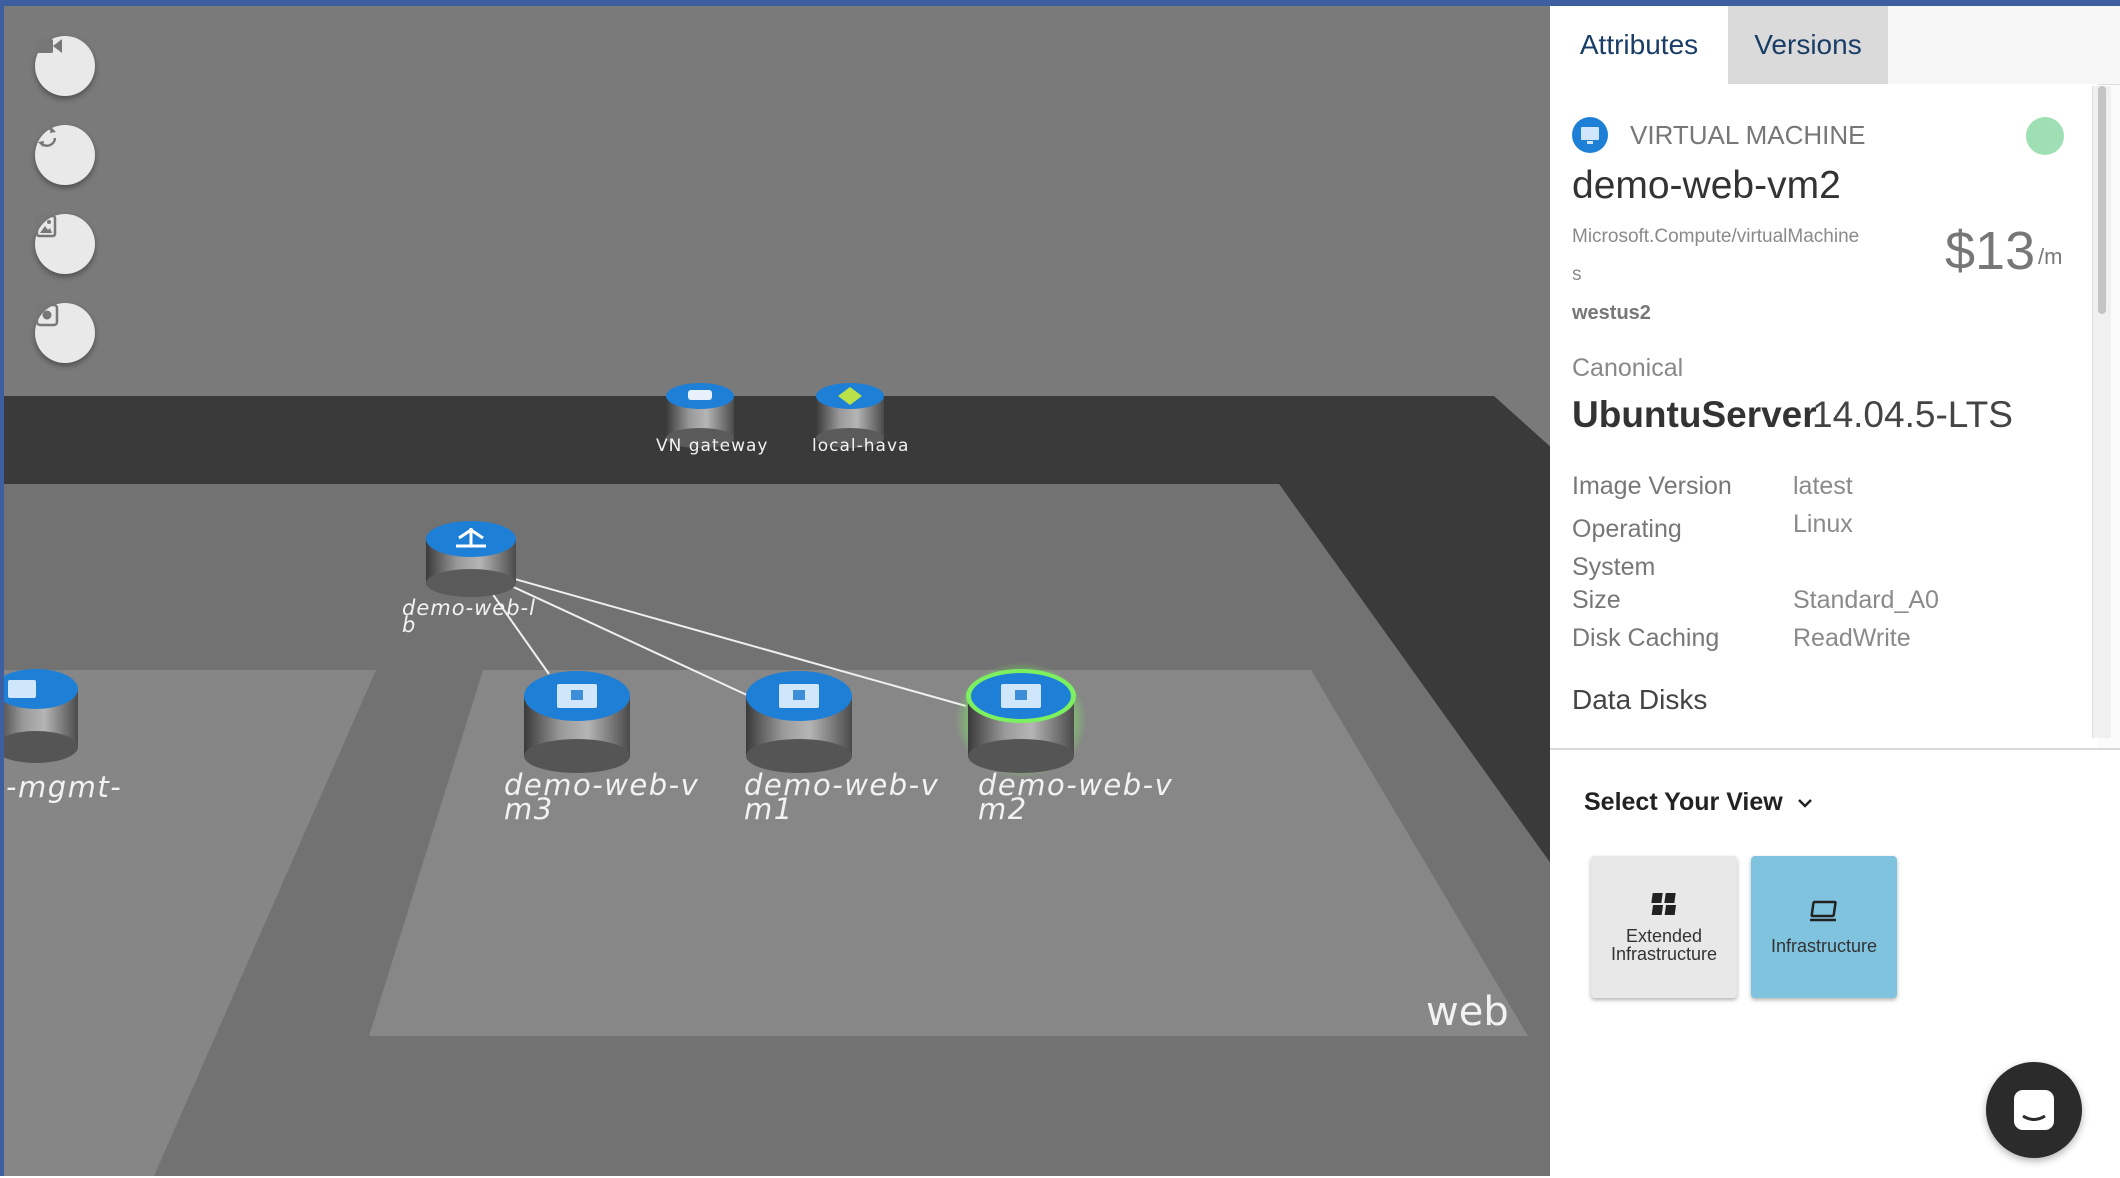  I want to click on video-camera-icon, so click(49, 46).